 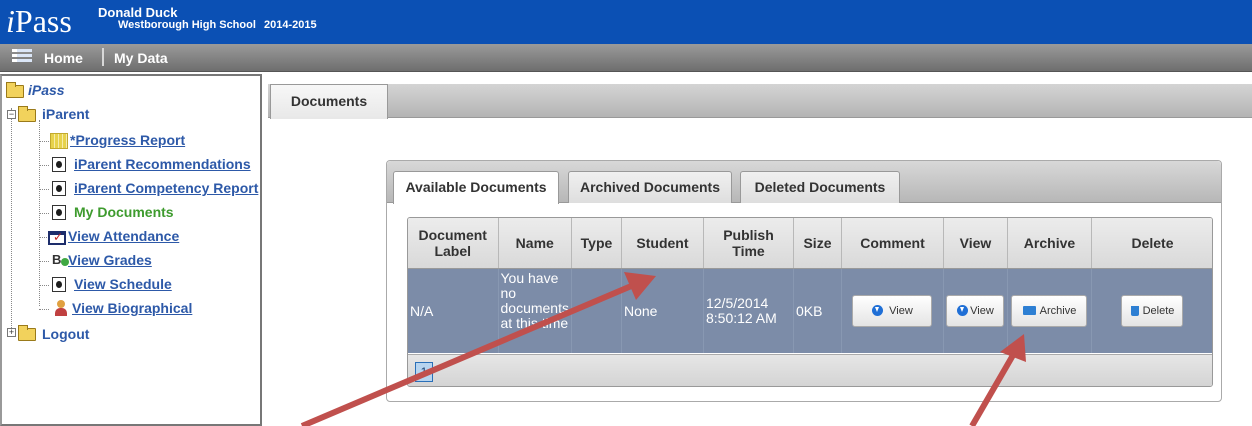 I want to click on nav-home-link: Home, so click(x=63, y=58).